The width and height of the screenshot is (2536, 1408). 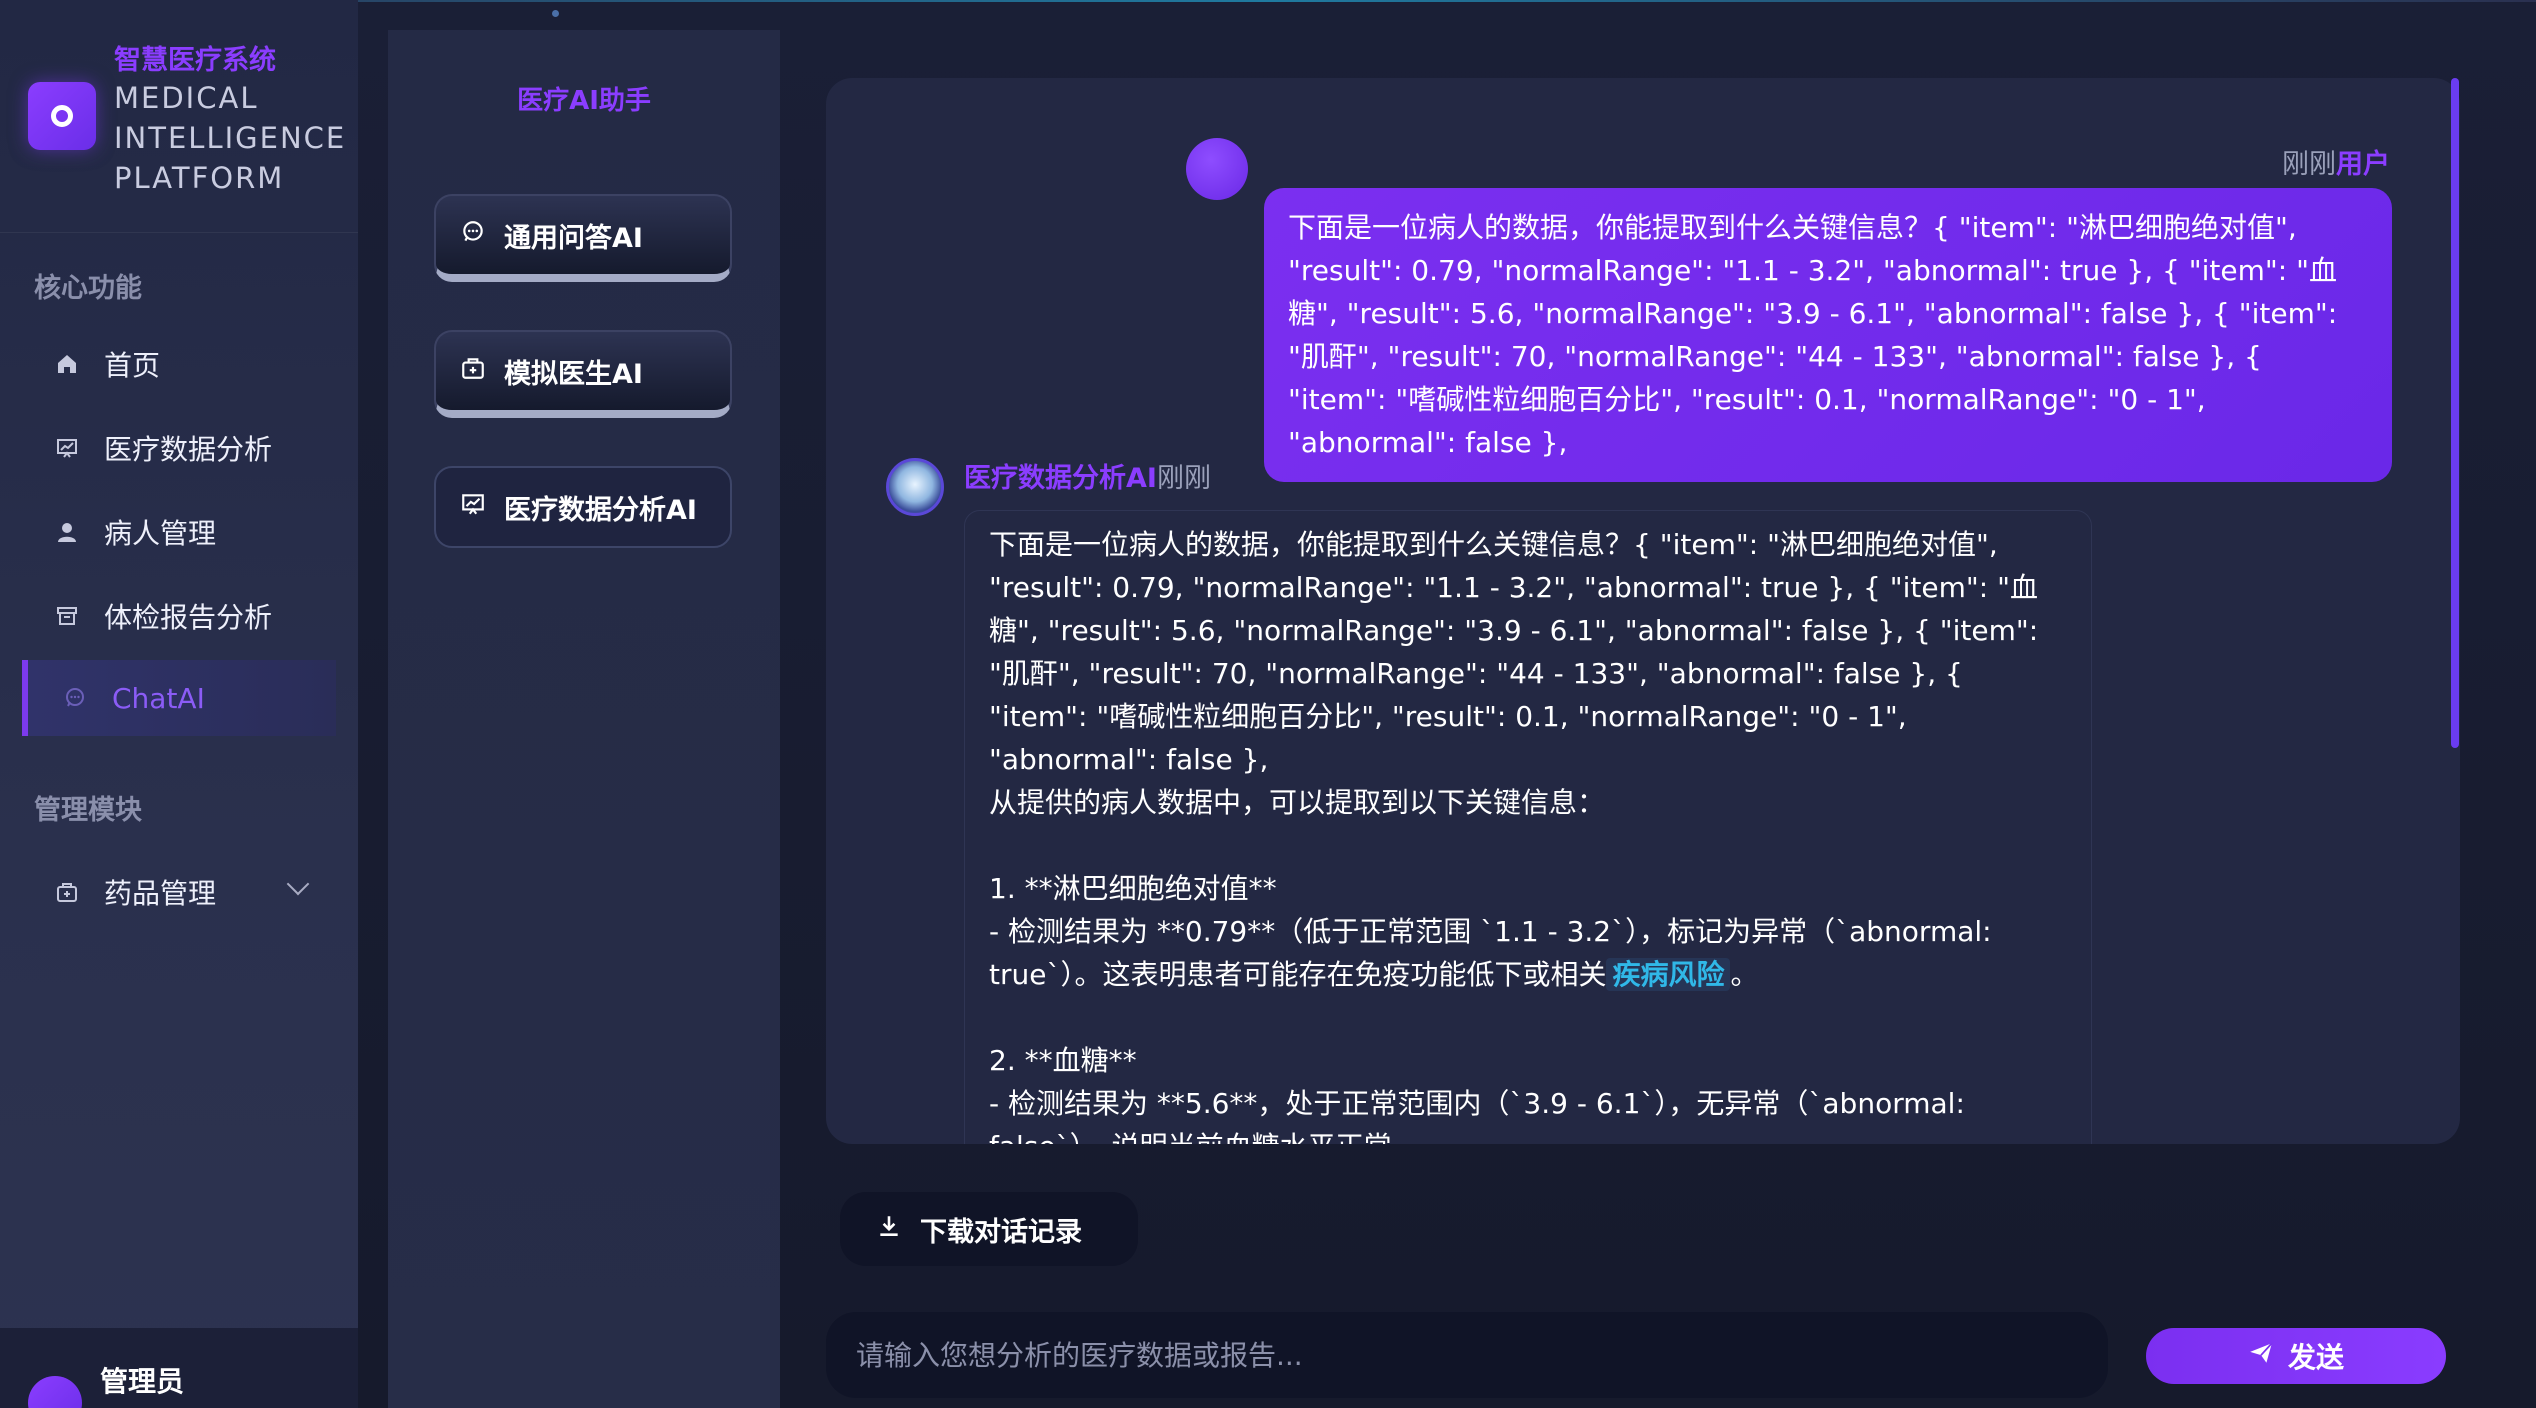 What do you see at coordinates (88, 288) in the screenshot?
I see `section-title-core: 核心功能` at bounding box center [88, 288].